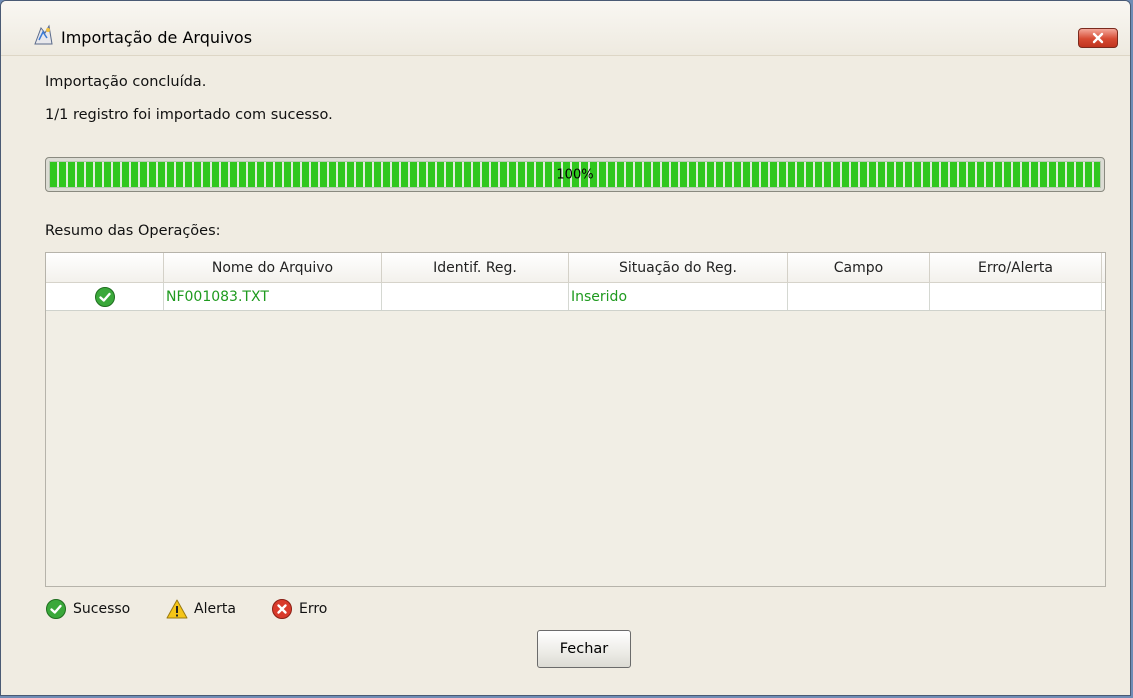 The image size is (1133, 698). I want to click on row-record-id, so click(475, 296).